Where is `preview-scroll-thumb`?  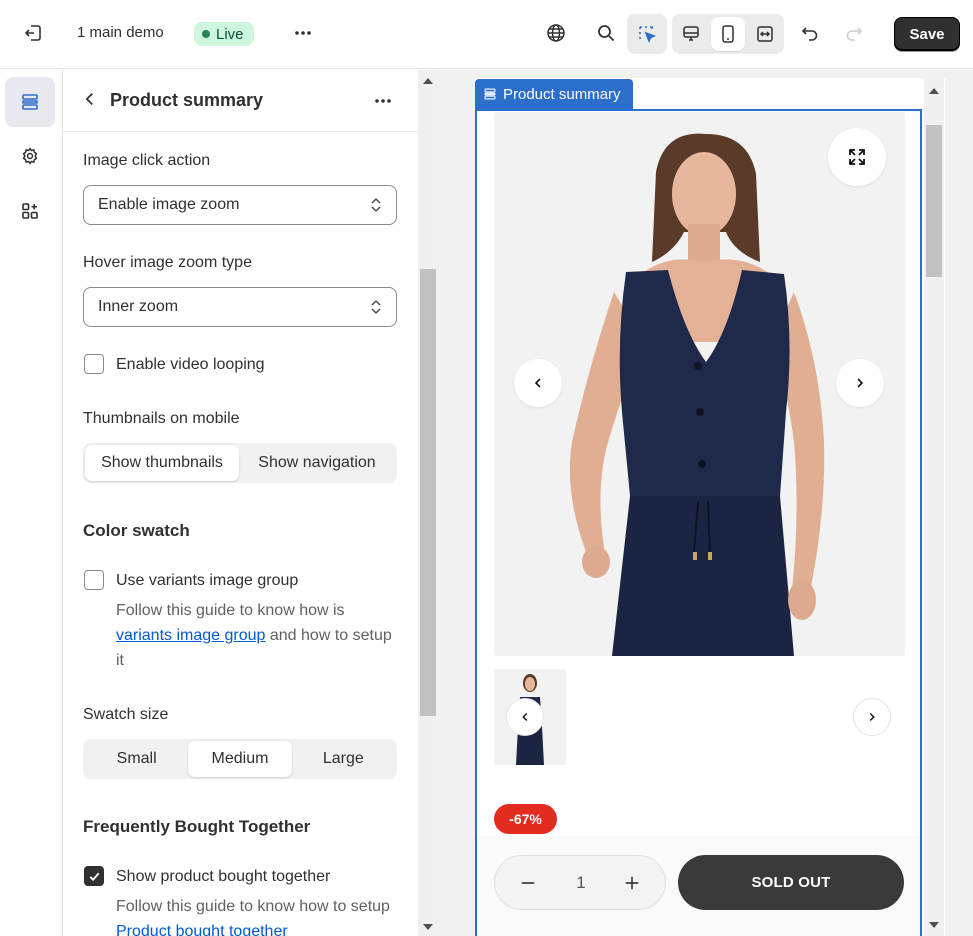 preview-scroll-thumb is located at coordinates (934, 201).